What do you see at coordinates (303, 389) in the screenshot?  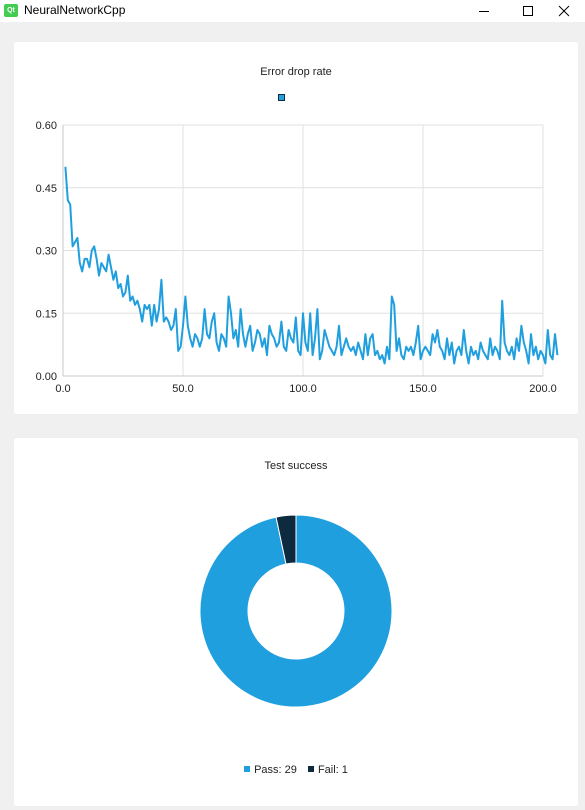 I see `x-tick-label: 100.0` at bounding box center [303, 389].